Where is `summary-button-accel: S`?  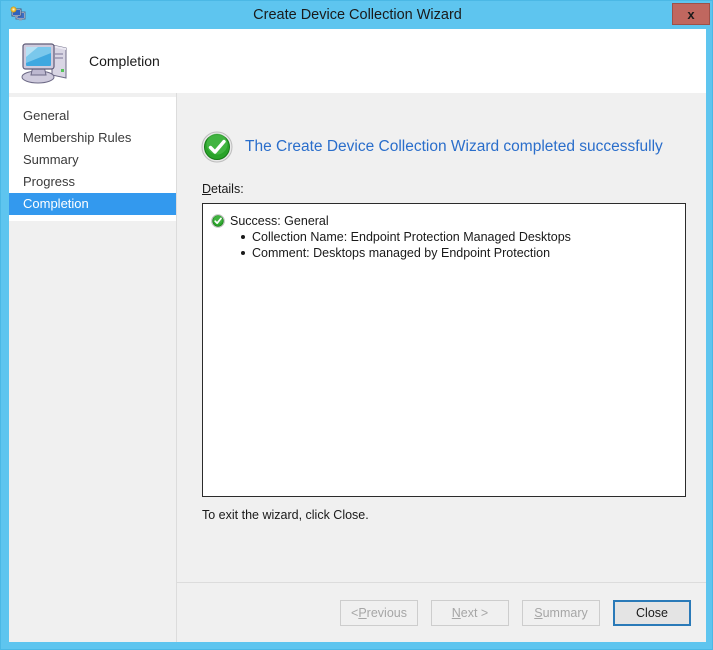
summary-button-accel: S is located at coordinates (538, 613).